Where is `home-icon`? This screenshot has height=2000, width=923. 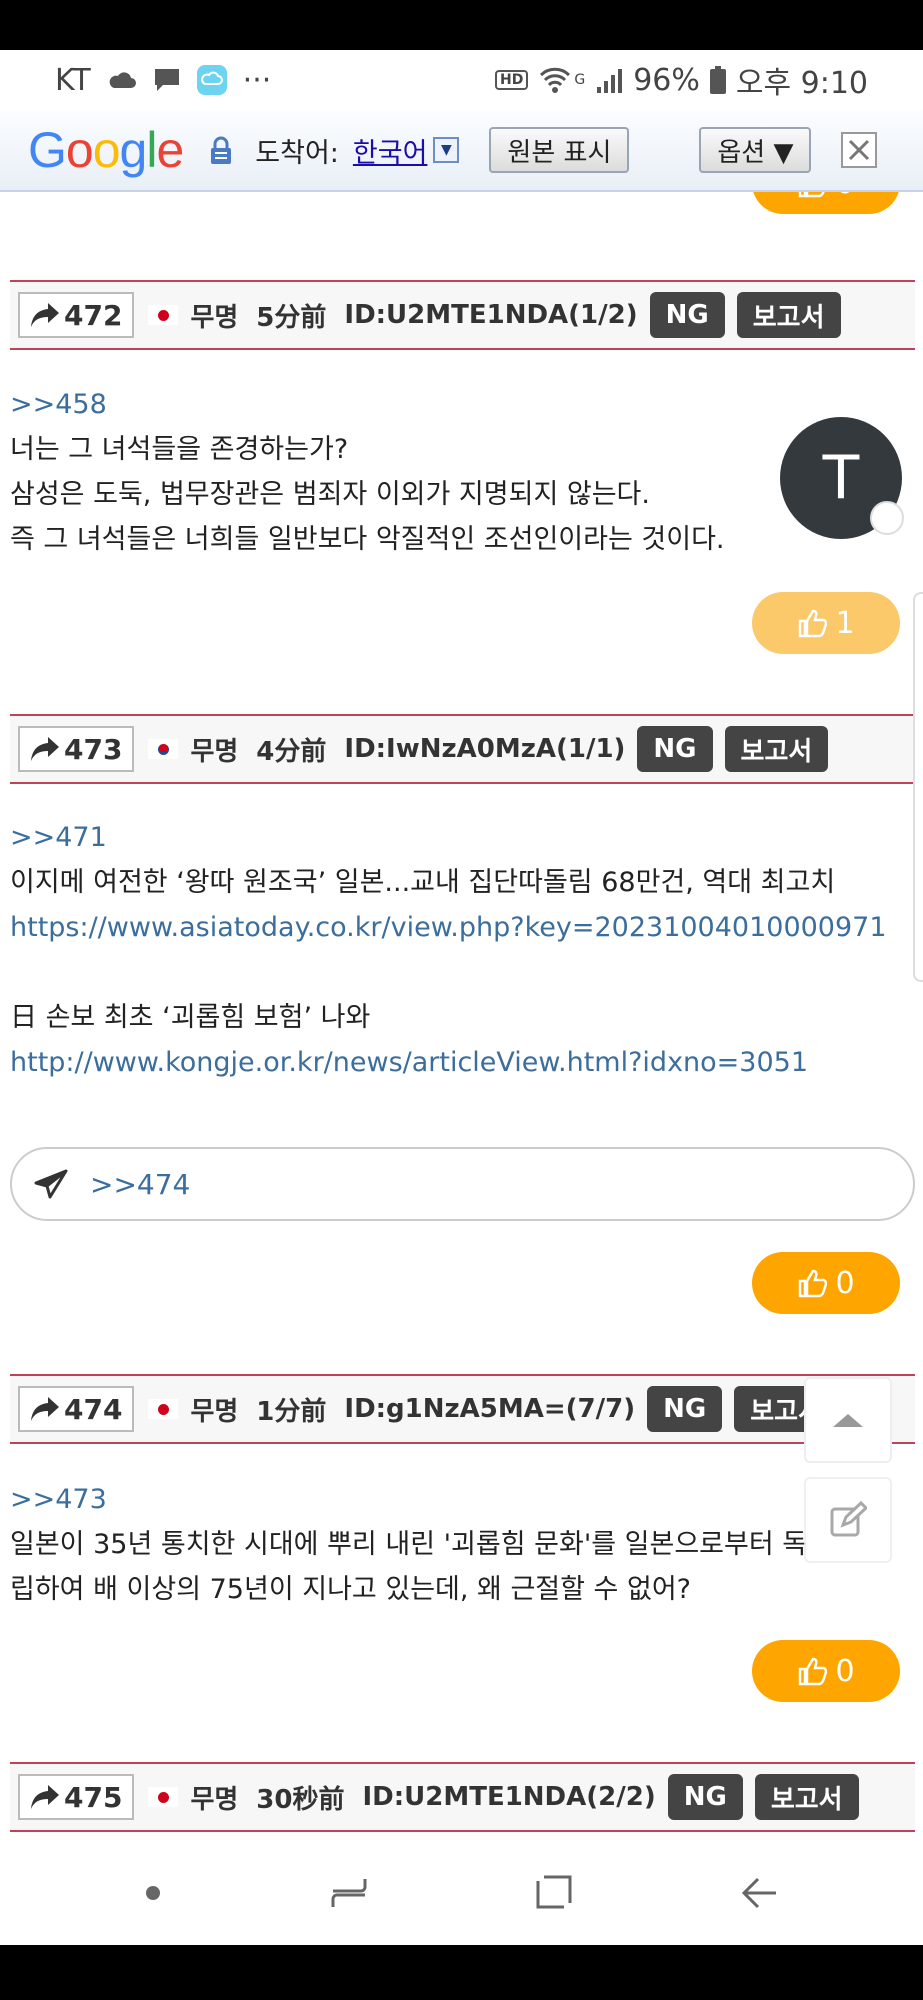 home-icon is located at coordinates (554, 1893).